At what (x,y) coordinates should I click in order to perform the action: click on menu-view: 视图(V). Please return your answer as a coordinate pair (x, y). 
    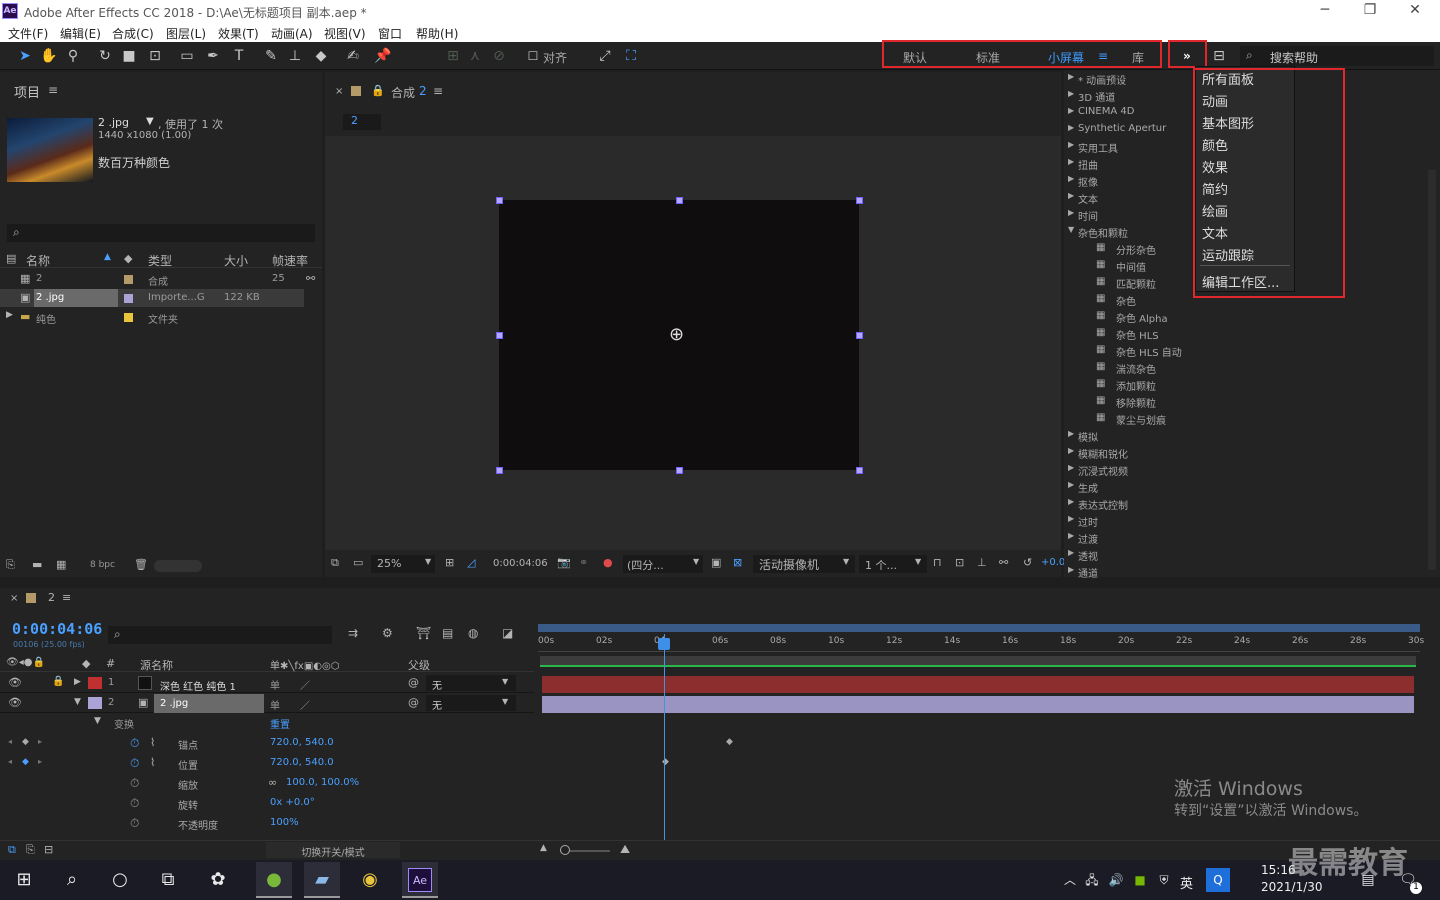
    Looking at the image, I should click on (345, 33).